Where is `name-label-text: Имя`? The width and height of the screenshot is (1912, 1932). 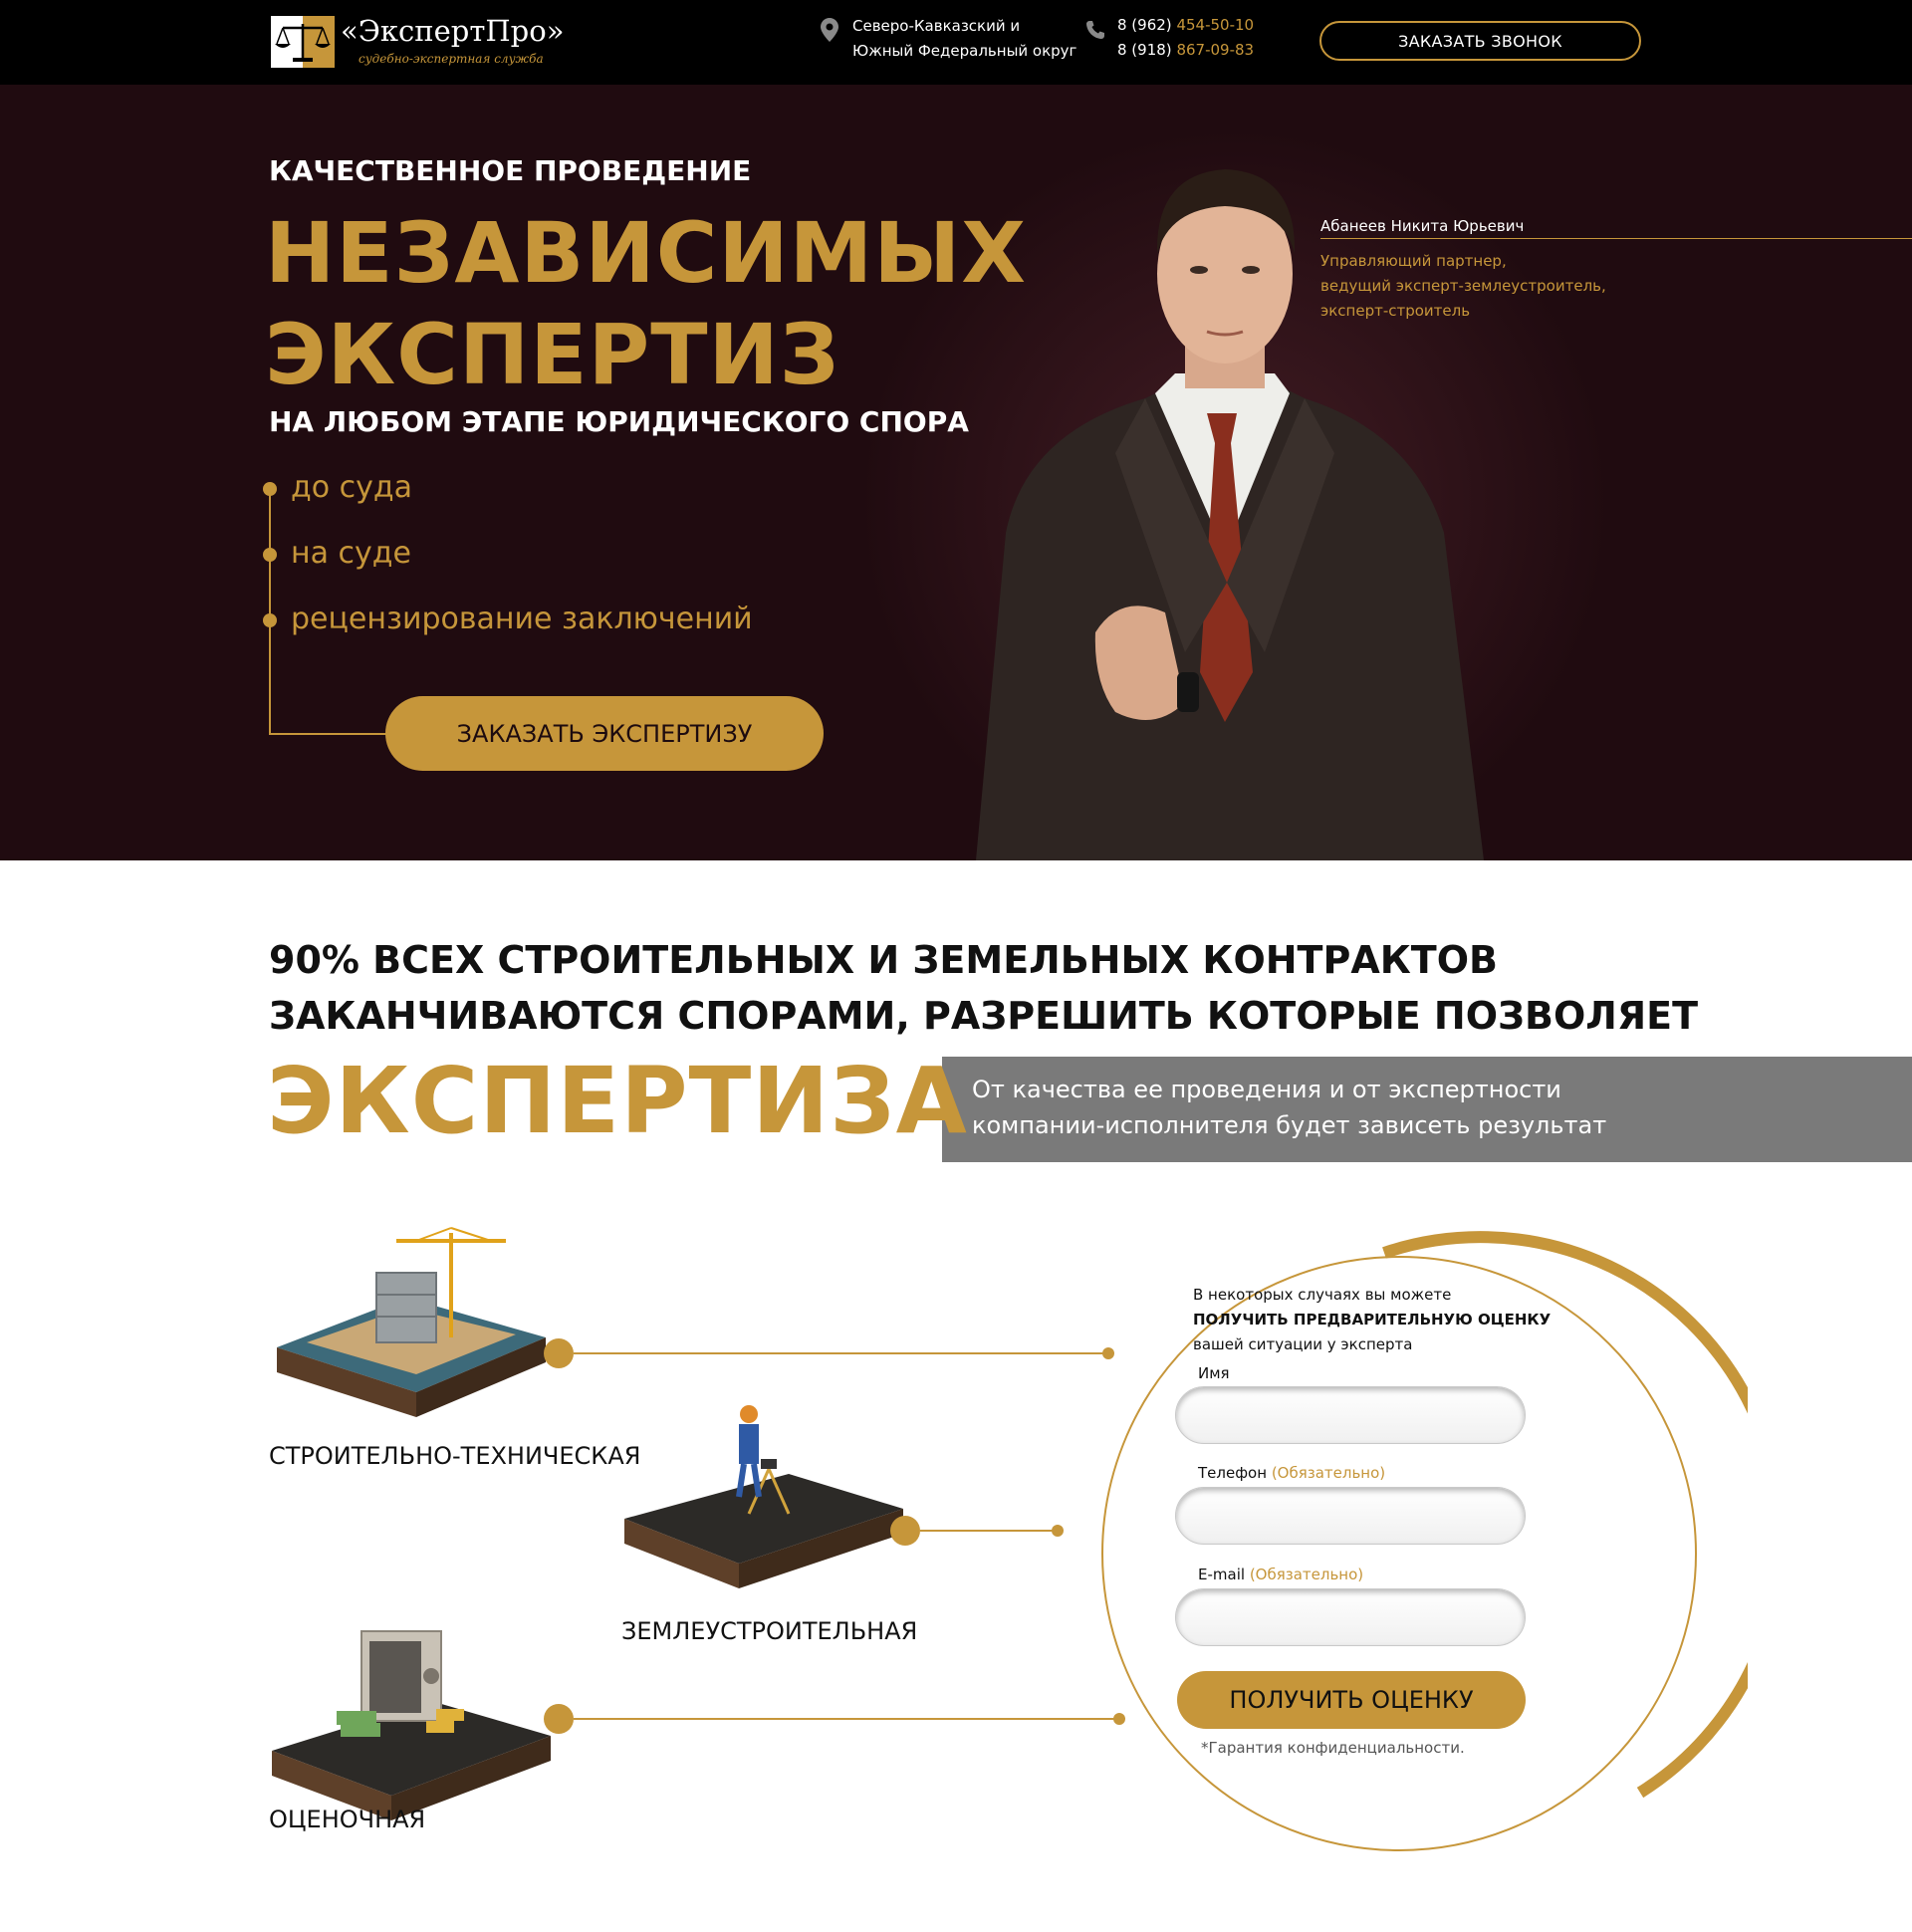
name-label-text: Имя is located at coordinates (1214, 1373).